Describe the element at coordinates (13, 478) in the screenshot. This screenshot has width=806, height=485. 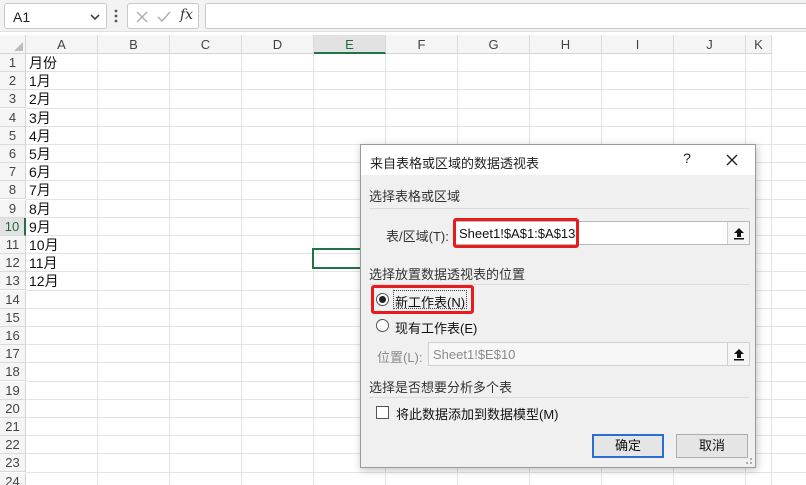
I see `row-header-24: 24` at that location.